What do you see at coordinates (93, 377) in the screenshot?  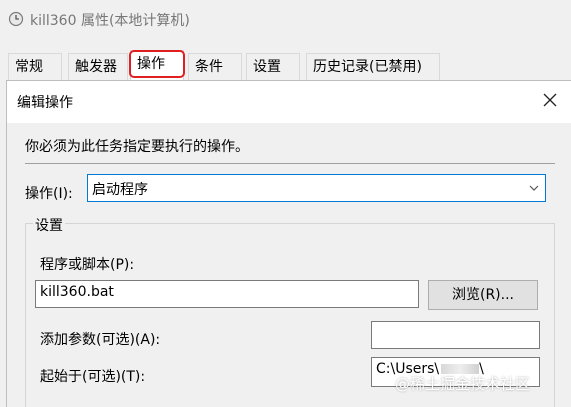 I see `start-in-label: 起始于(可选)(T):` at bounding box center [93, 377].